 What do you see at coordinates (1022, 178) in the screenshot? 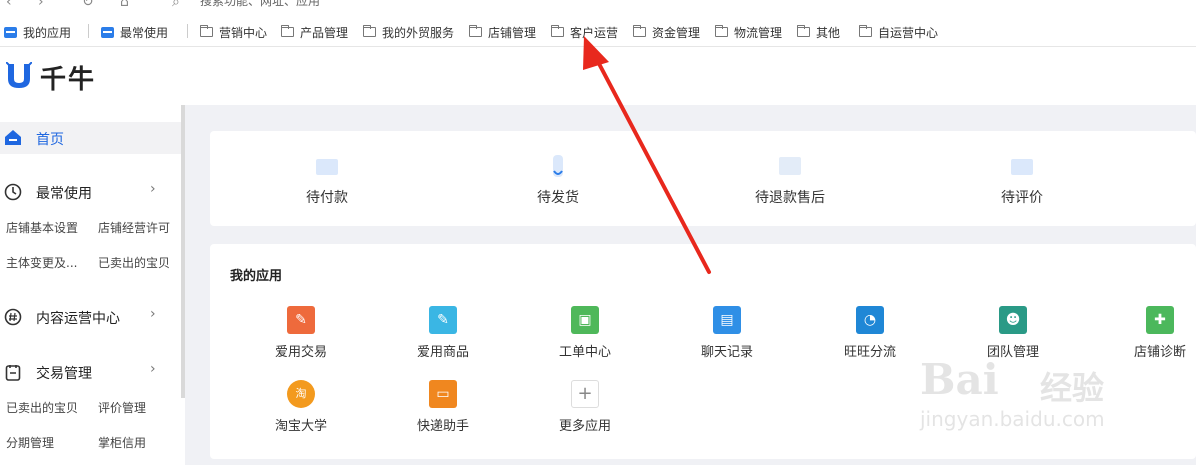
I see `stat-pending-review: 待评价` at bounding box center [1022, 178].